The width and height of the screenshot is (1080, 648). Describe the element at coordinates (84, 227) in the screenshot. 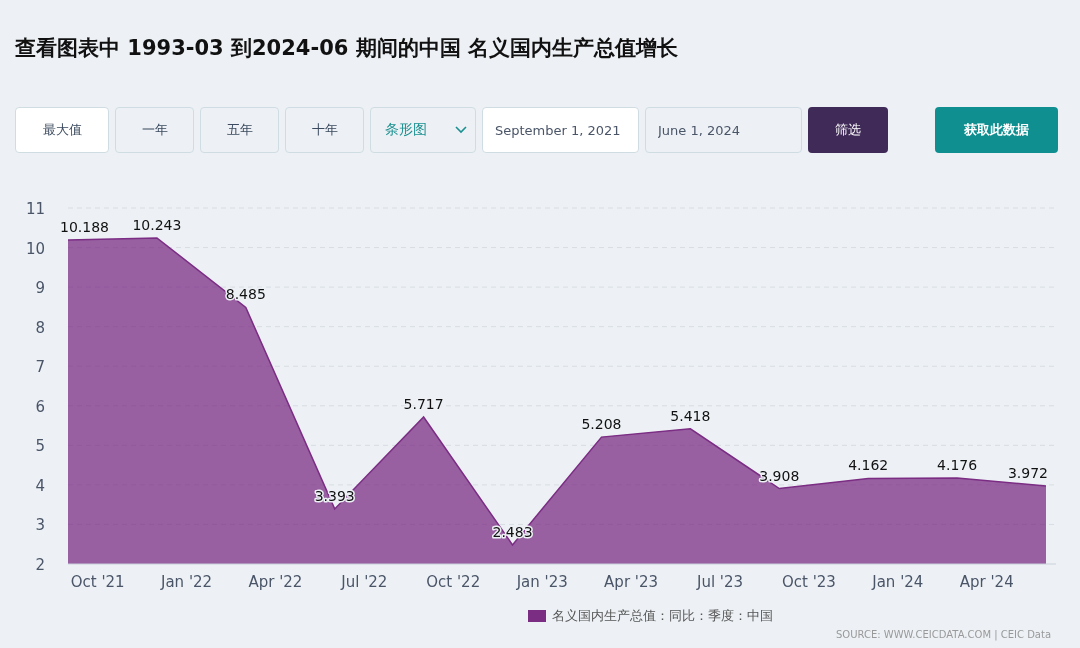

I see `data-label: 10.188` at that location.